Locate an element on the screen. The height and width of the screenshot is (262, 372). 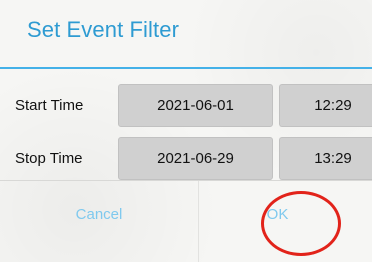
title-divider is located at coordinates (186, 68).